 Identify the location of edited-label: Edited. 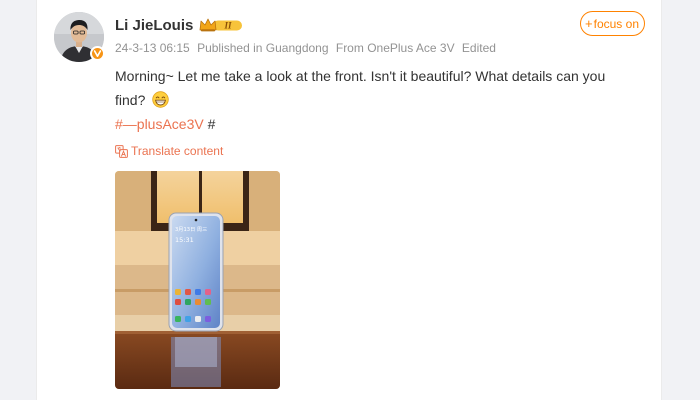
(479, 48).